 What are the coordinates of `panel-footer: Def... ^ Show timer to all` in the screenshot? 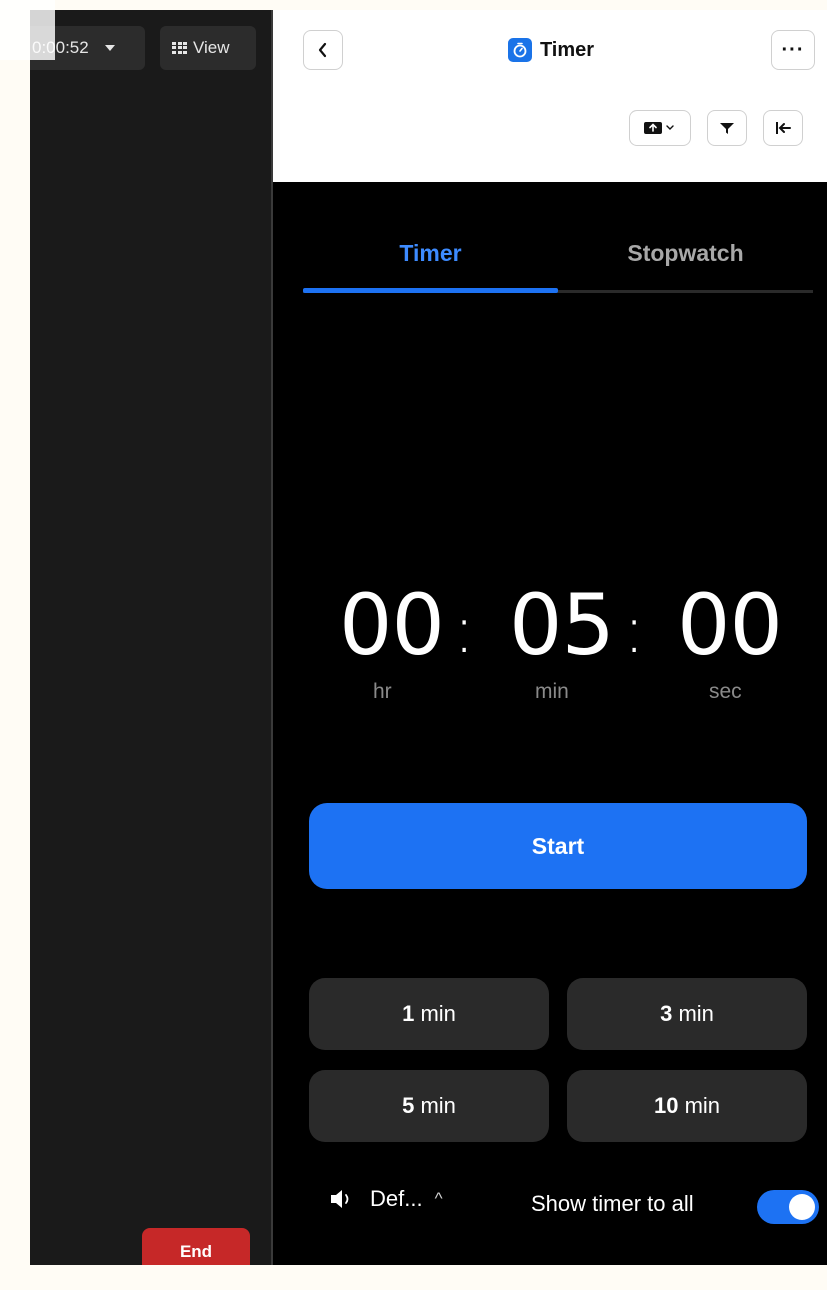 It's located at (550, 1205).